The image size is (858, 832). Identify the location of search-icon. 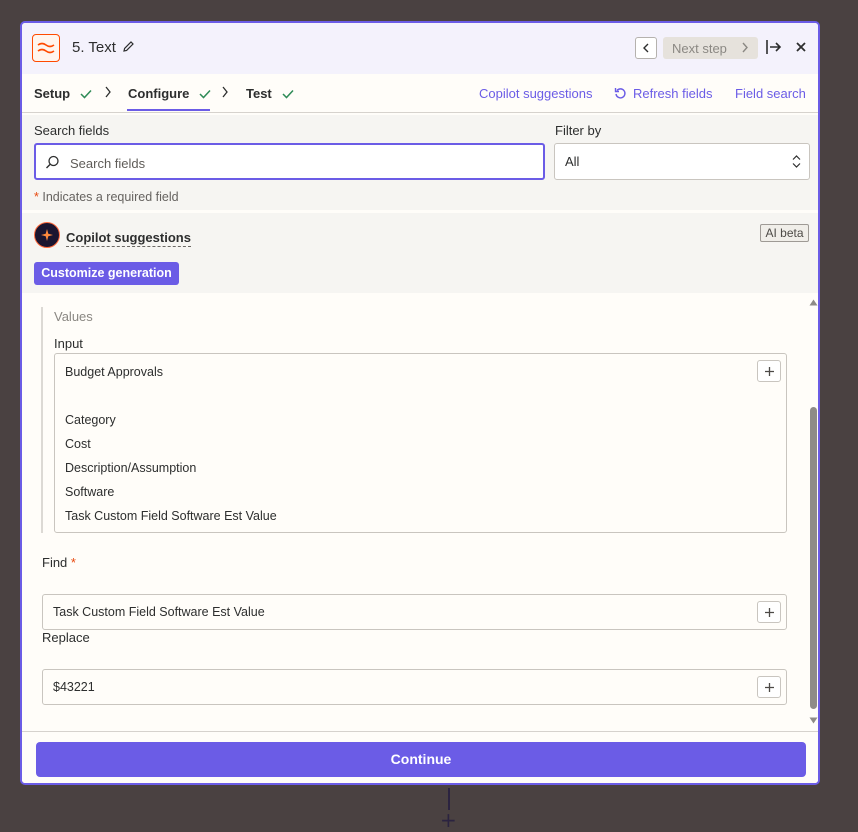
(52, 162).